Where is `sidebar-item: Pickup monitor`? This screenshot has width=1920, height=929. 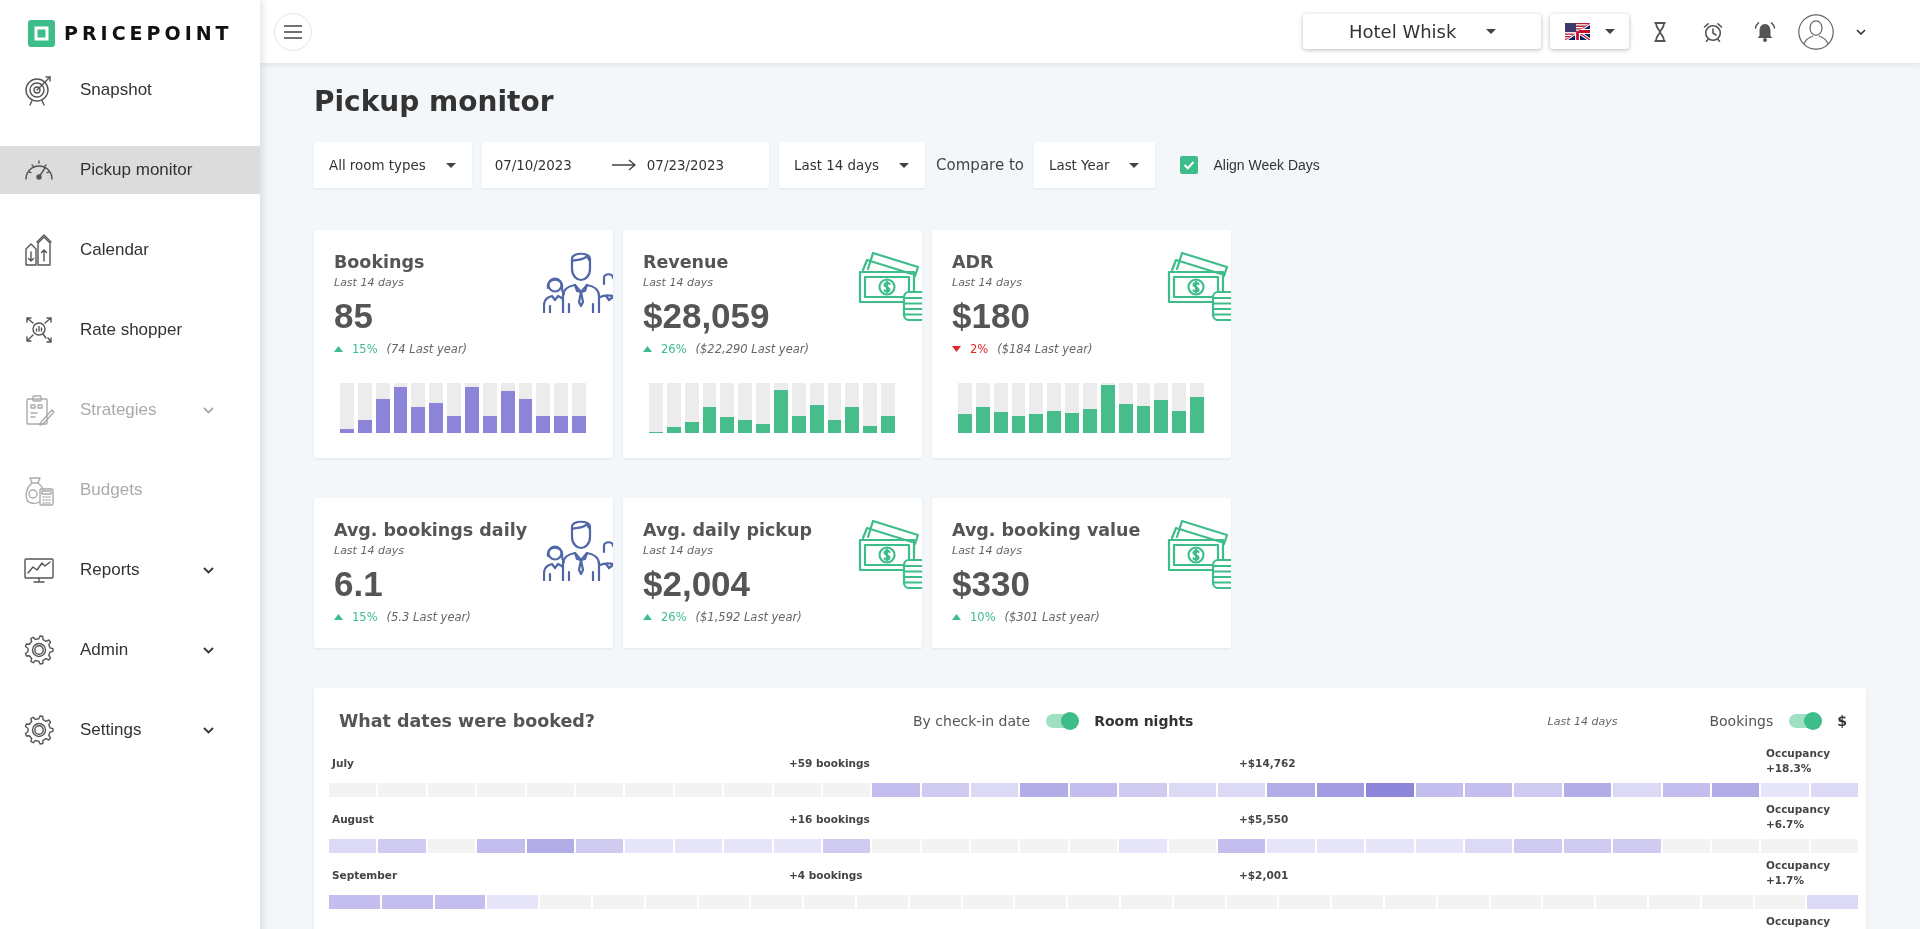 sidebar-item: Pickup monitor is located at coordinates (130, 170).